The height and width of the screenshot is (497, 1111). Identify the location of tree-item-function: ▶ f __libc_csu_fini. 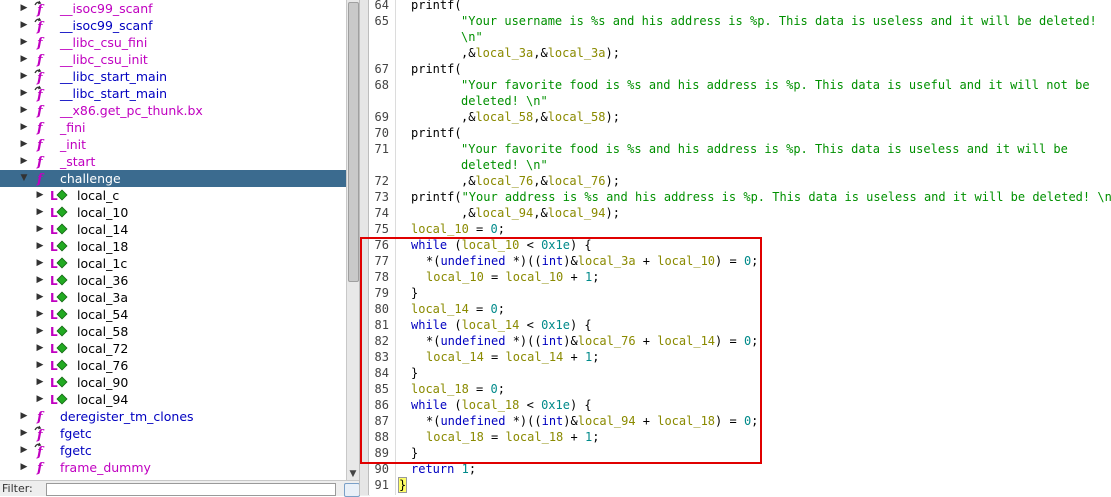
(173, 42).